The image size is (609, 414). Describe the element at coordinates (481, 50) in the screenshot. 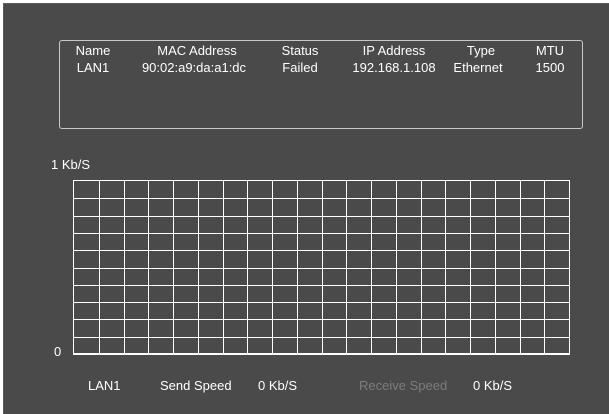

I see `column-header-type: Type` at that location.